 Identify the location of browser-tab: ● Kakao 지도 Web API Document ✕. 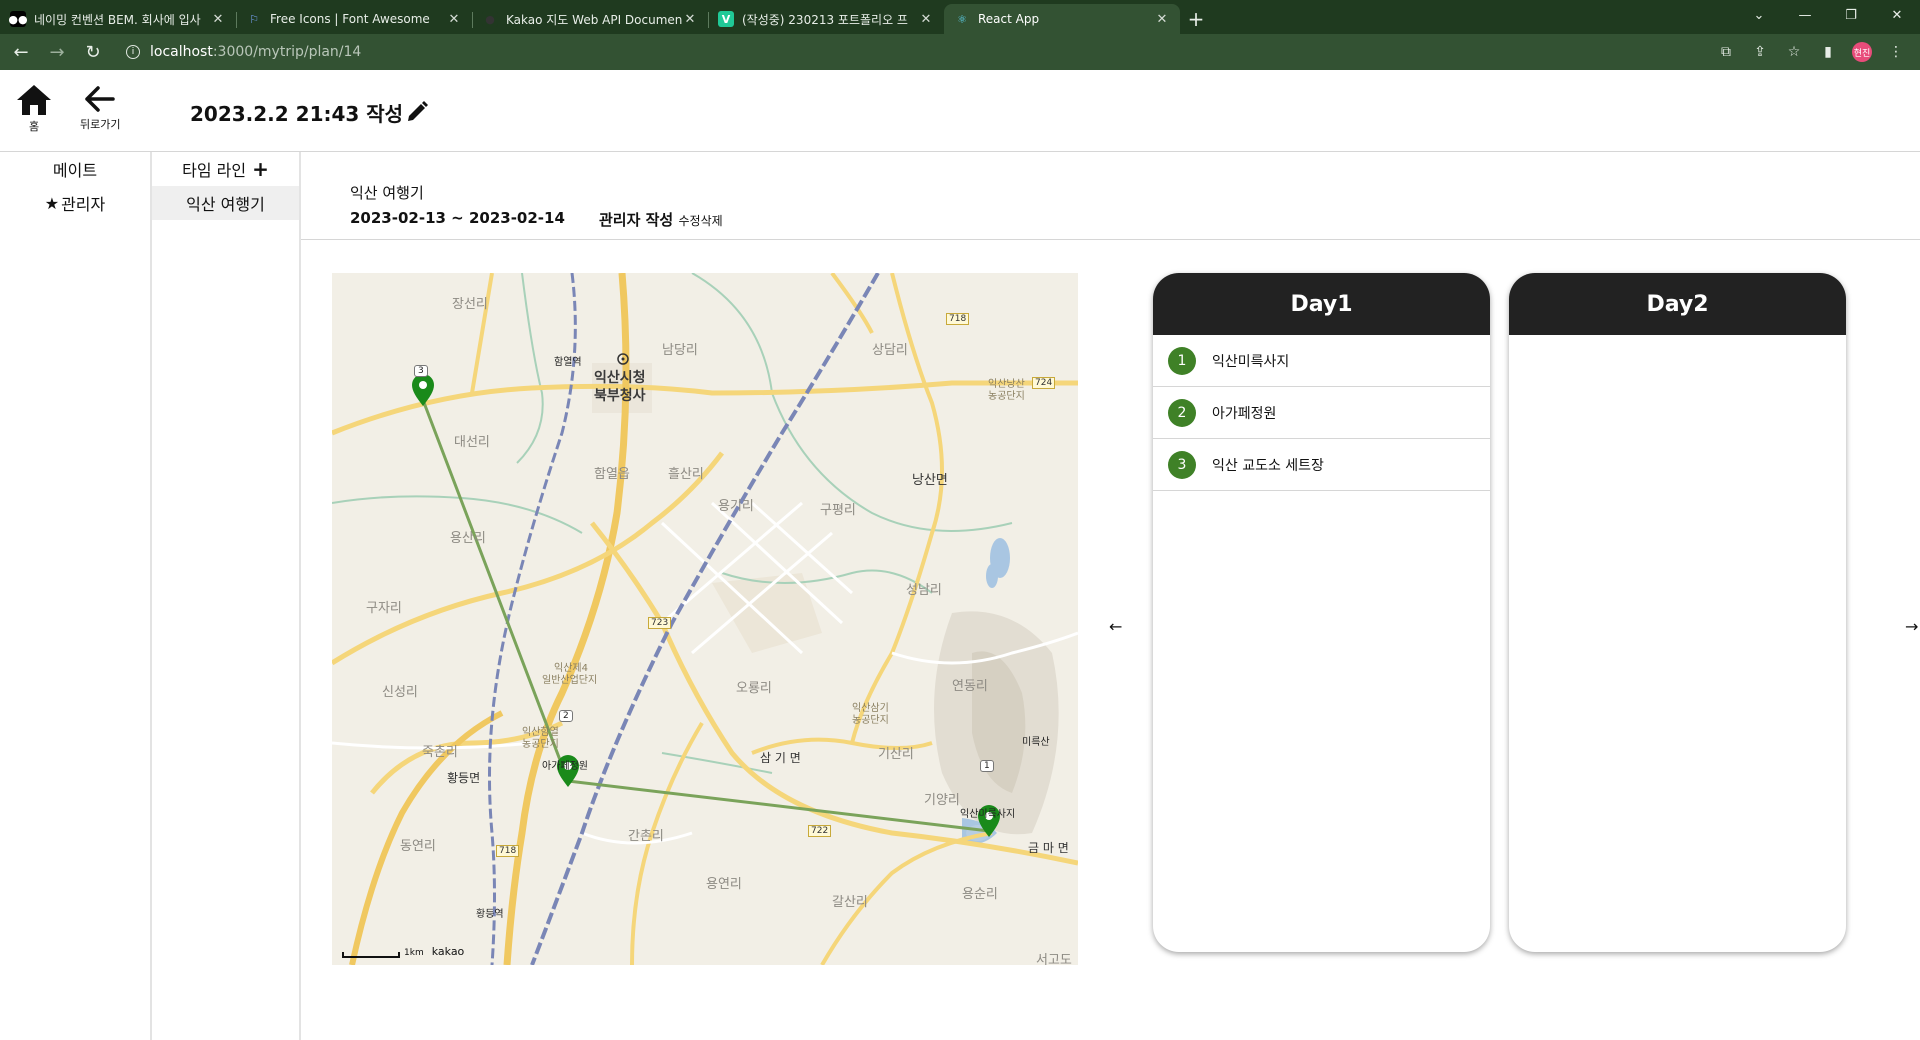
(590, 19).